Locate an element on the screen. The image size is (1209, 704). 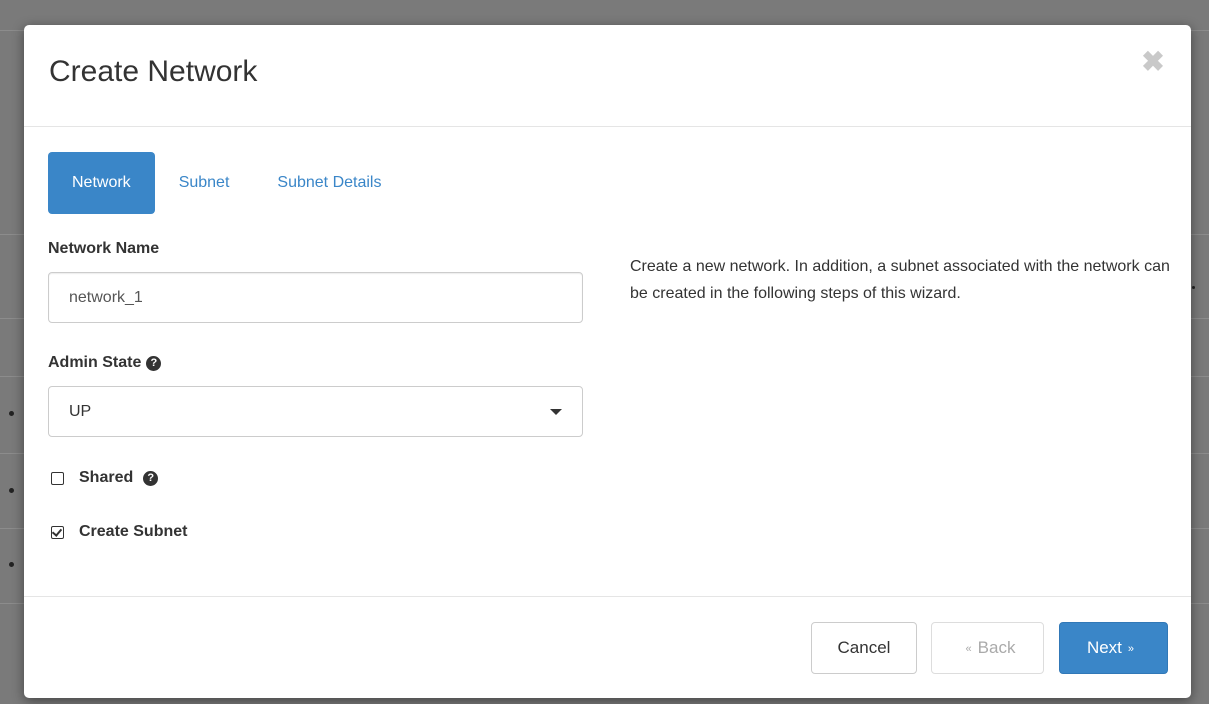
checkbox-checked-icon is located at coordinates (57, 532).